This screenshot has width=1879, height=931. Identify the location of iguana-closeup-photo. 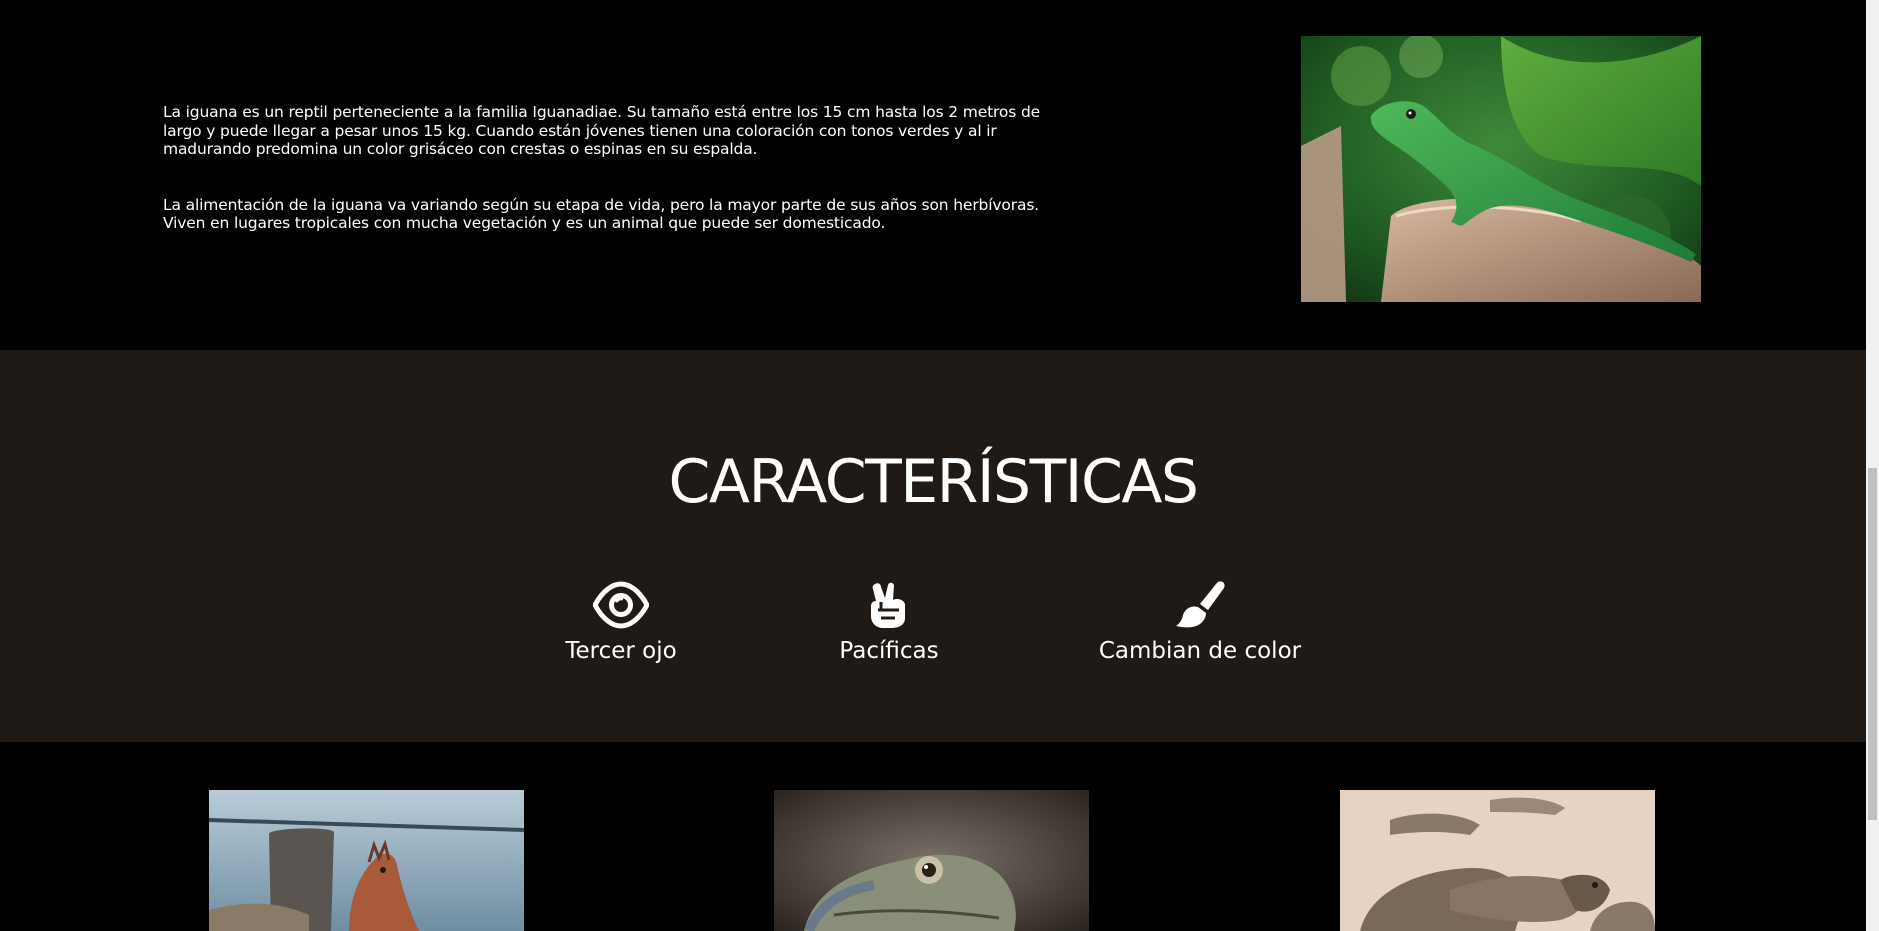
(931, 860).